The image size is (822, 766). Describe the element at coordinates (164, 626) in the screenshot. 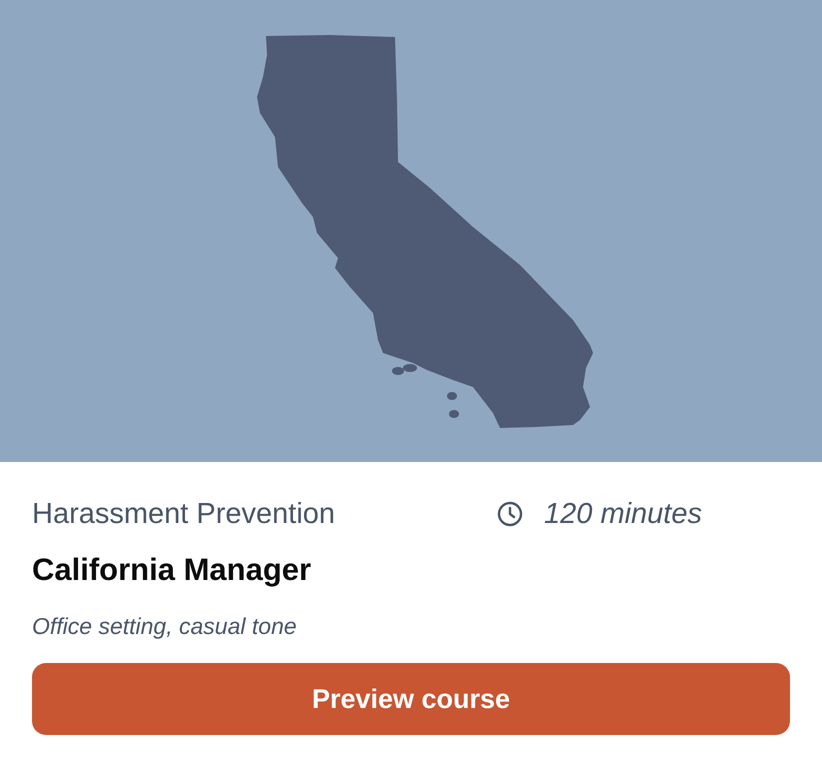

I see `course-setting: Office setting, casual tone` at that location.